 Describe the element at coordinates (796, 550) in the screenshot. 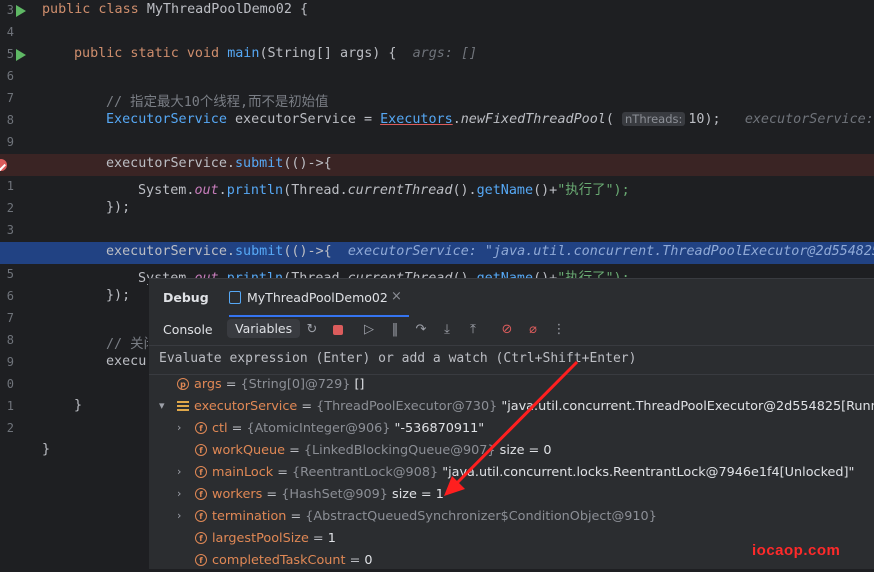

I see `watermark: iocaop.com` at that location.